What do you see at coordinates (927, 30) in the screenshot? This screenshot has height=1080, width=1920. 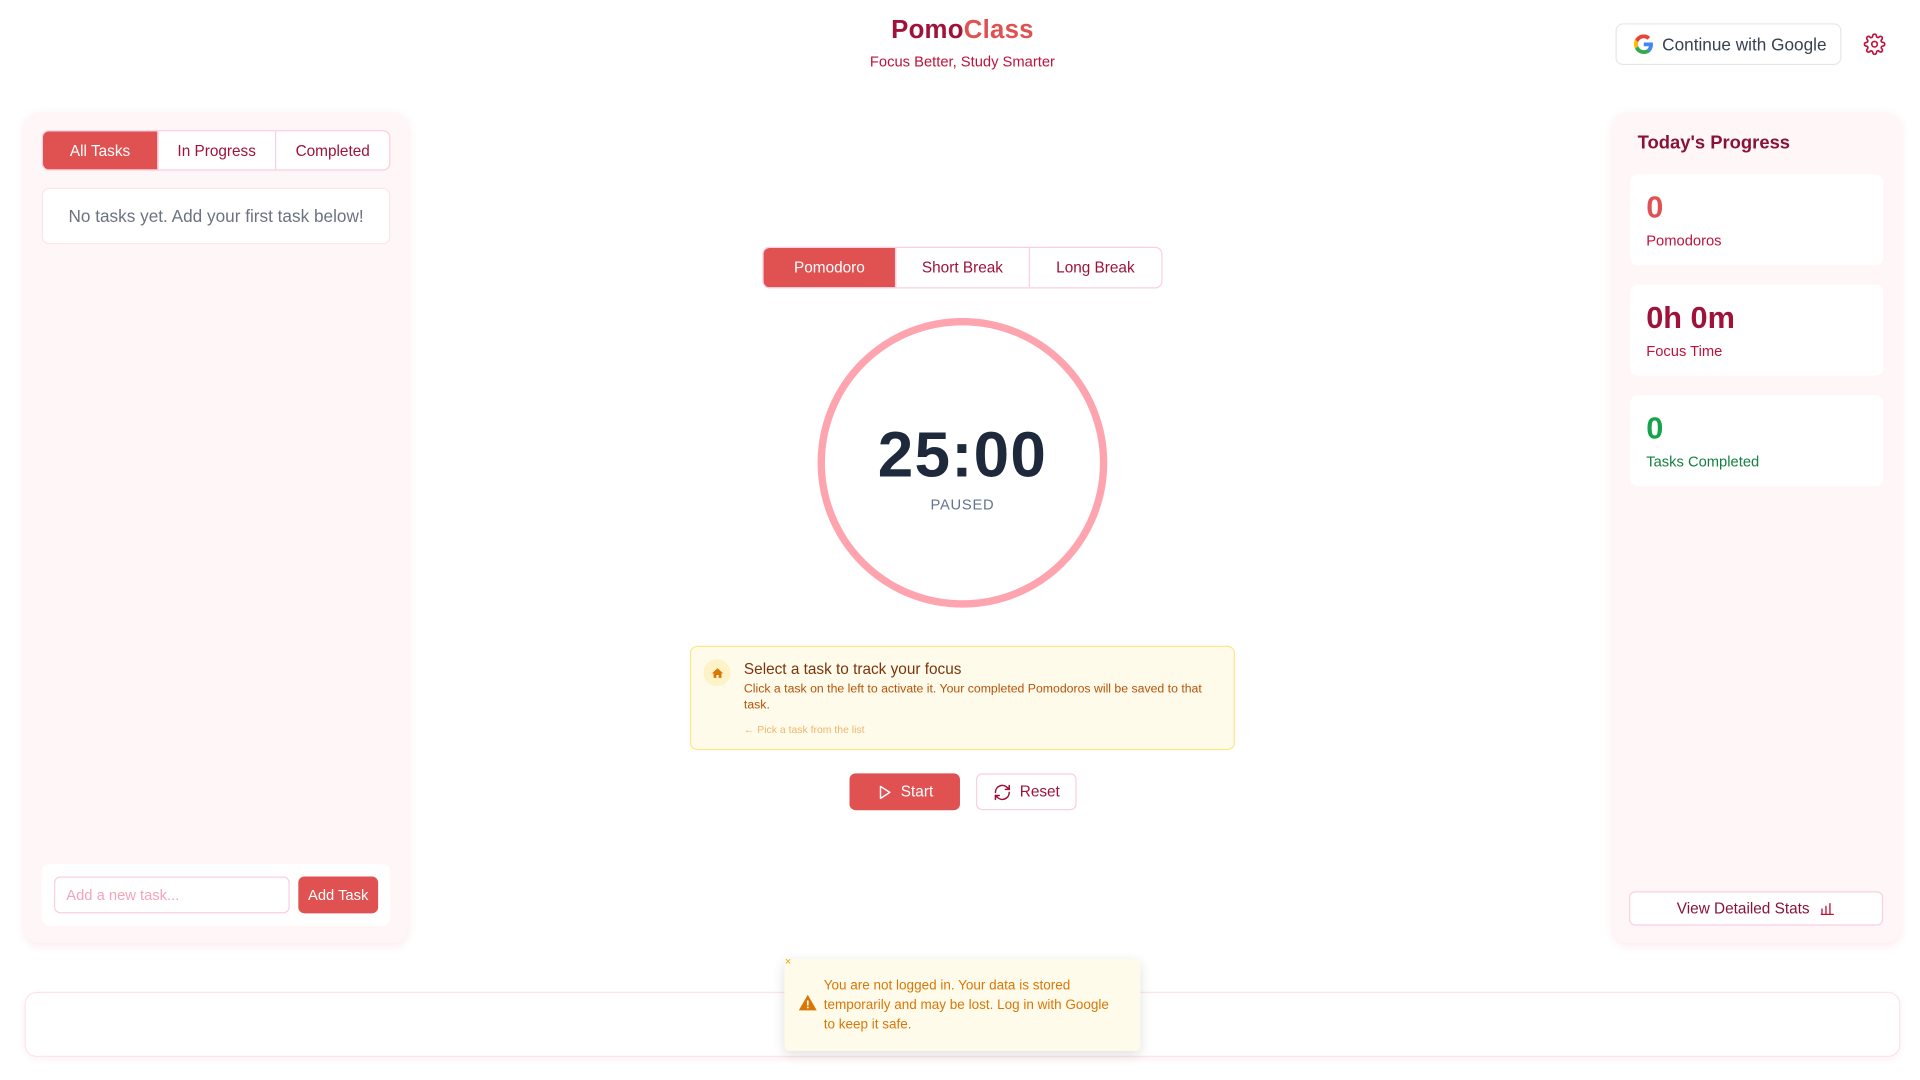 I see `app-title-part1: Pomo` at bounding box center [927, 30].